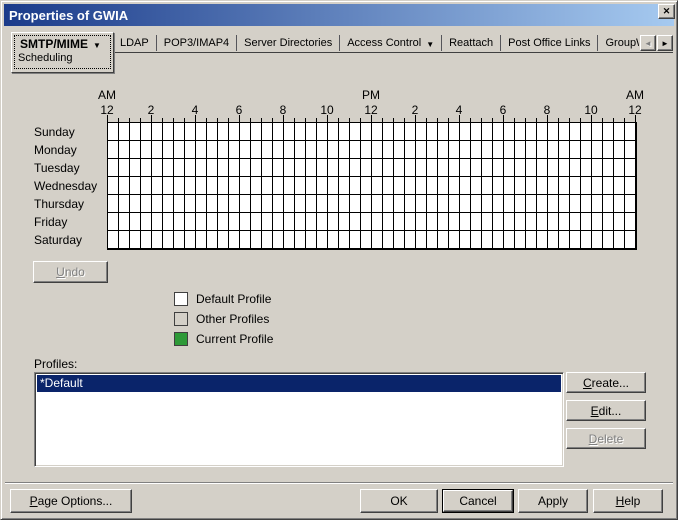 Image resolution: width=678 pixels, height=520 pixels. What do you see at coordinates (384, 43) in the screenshot?
I see `tab-label: Access Control` at bounding box center [384, 43].